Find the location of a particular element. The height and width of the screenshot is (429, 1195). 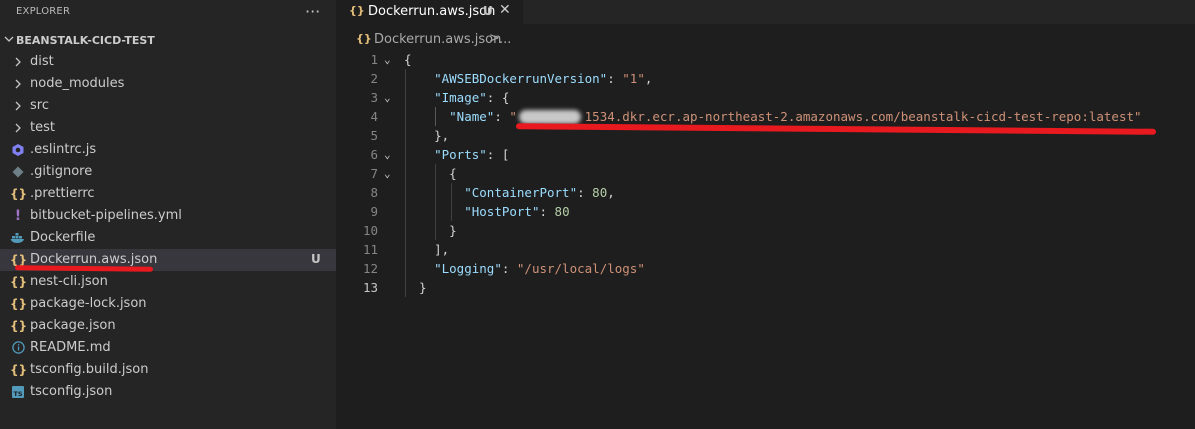

tree-item-bitbucket-pipelines: ! bitbucket-pipelines.yml is located at coordinates (168, 216).